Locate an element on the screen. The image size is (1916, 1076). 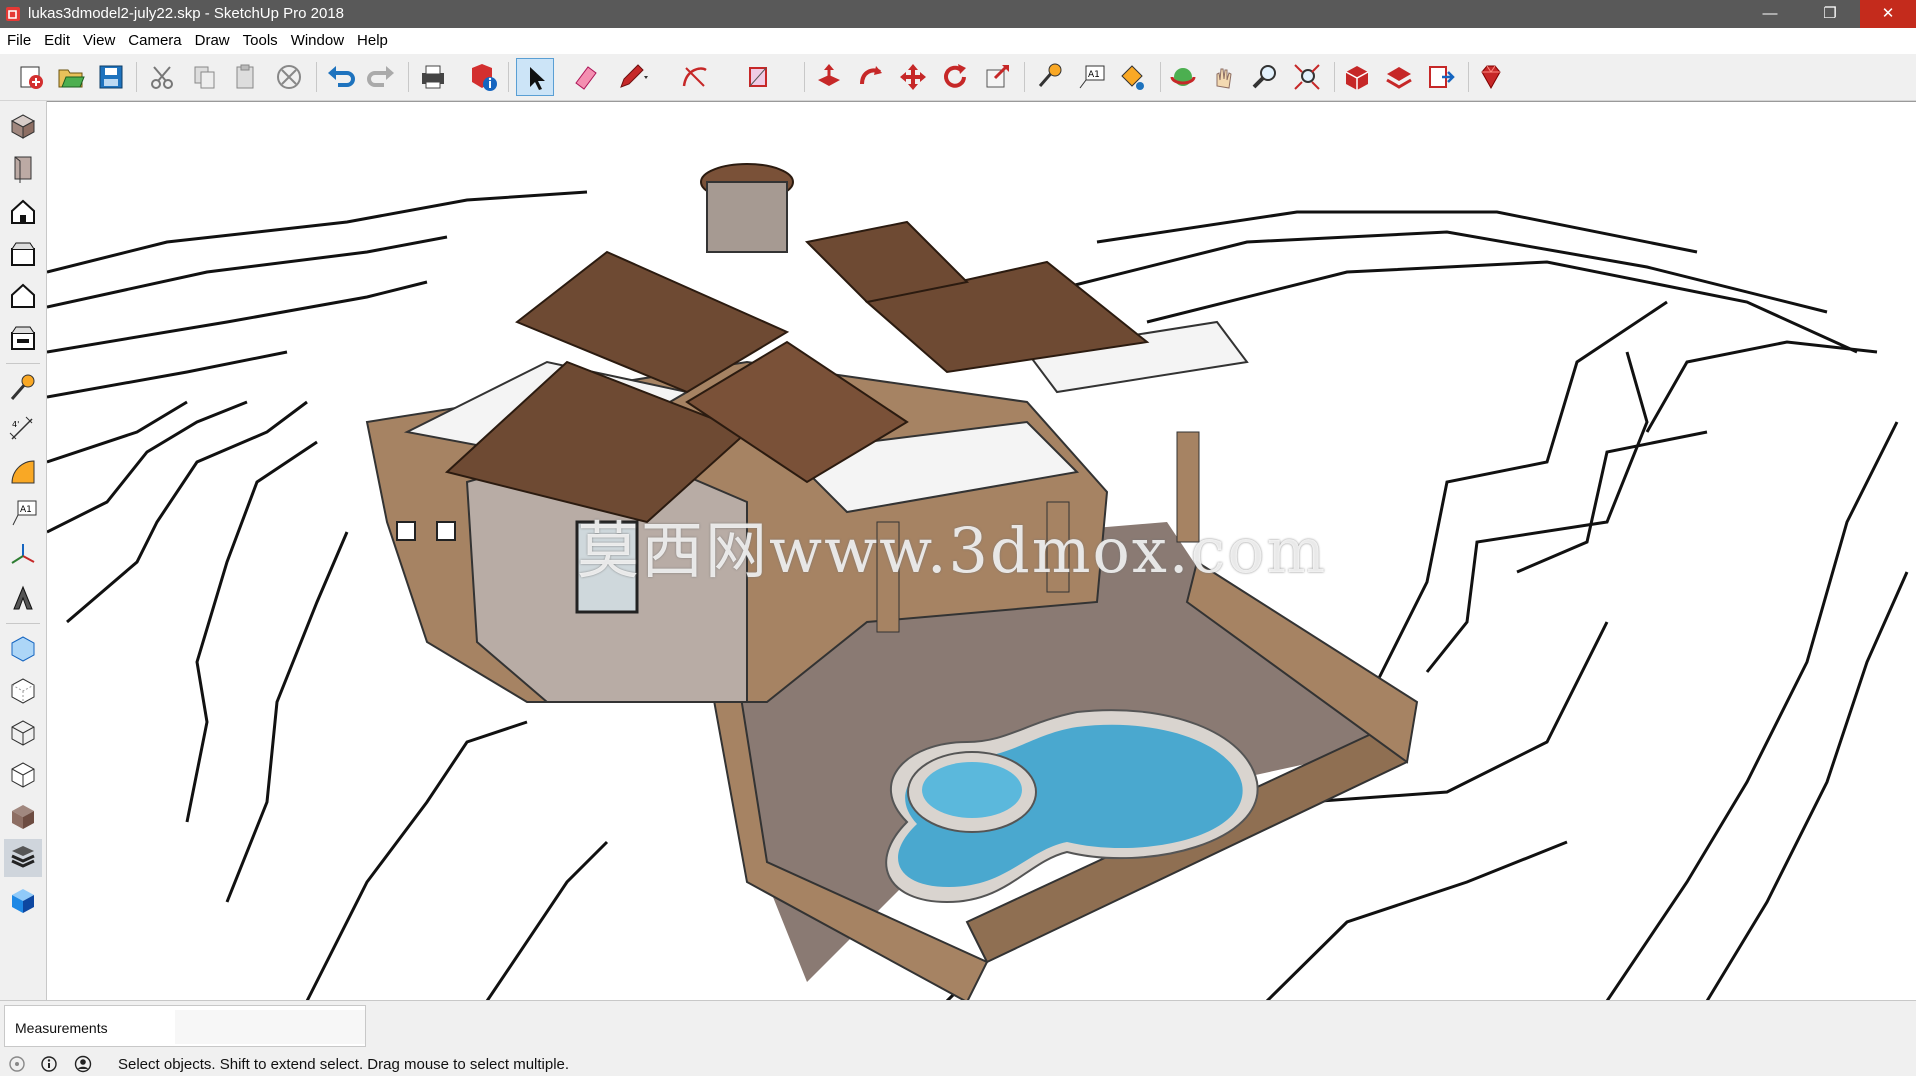
copy-icon is located at coordinates (205, 77).